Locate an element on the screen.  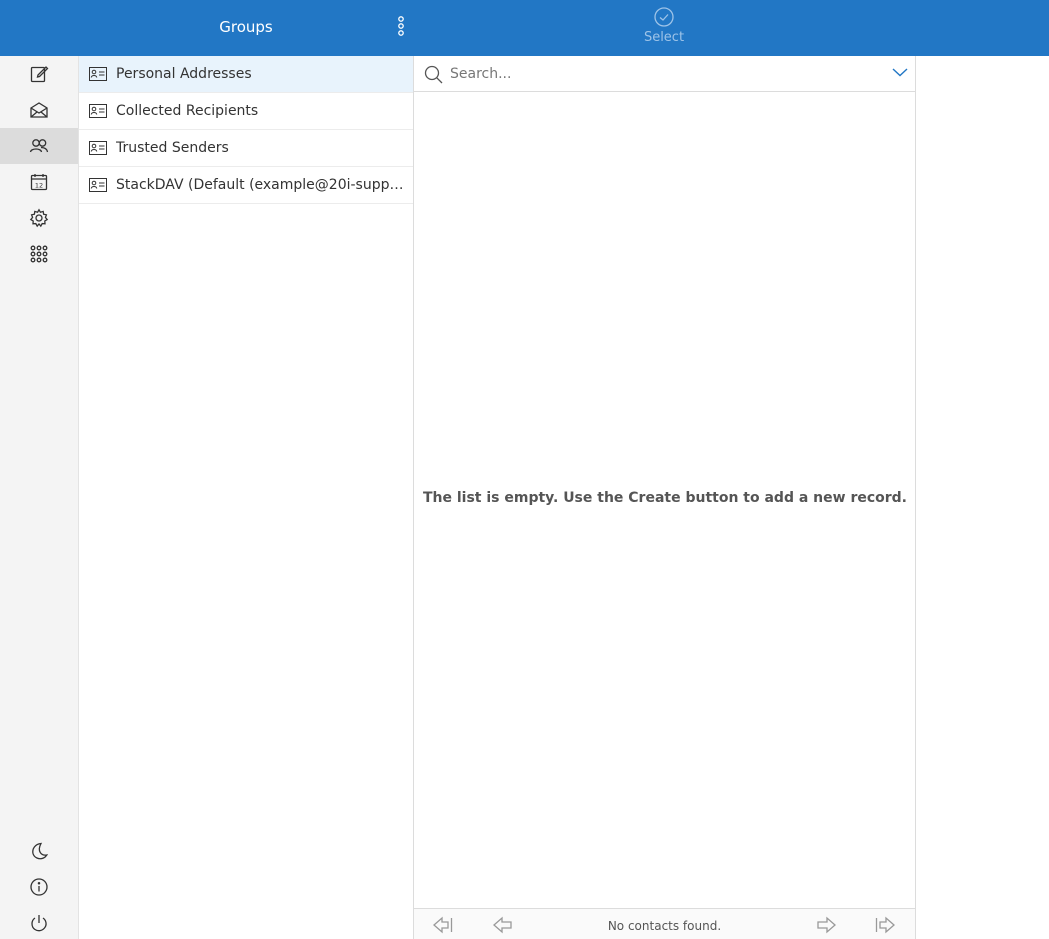
nav-dark-mode is located at coordinates (39, 851).